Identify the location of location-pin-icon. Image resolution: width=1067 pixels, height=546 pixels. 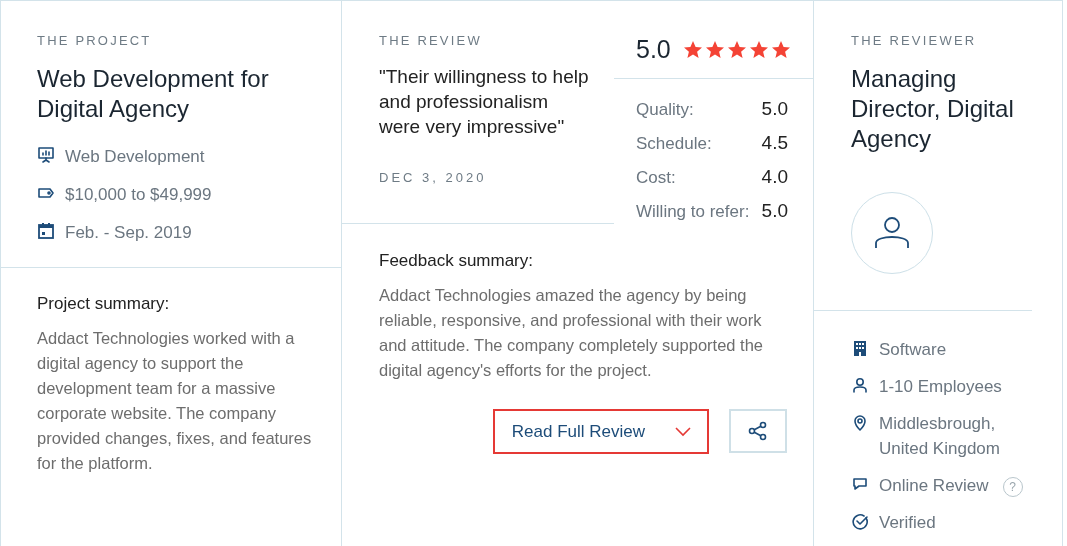
(860, 422).